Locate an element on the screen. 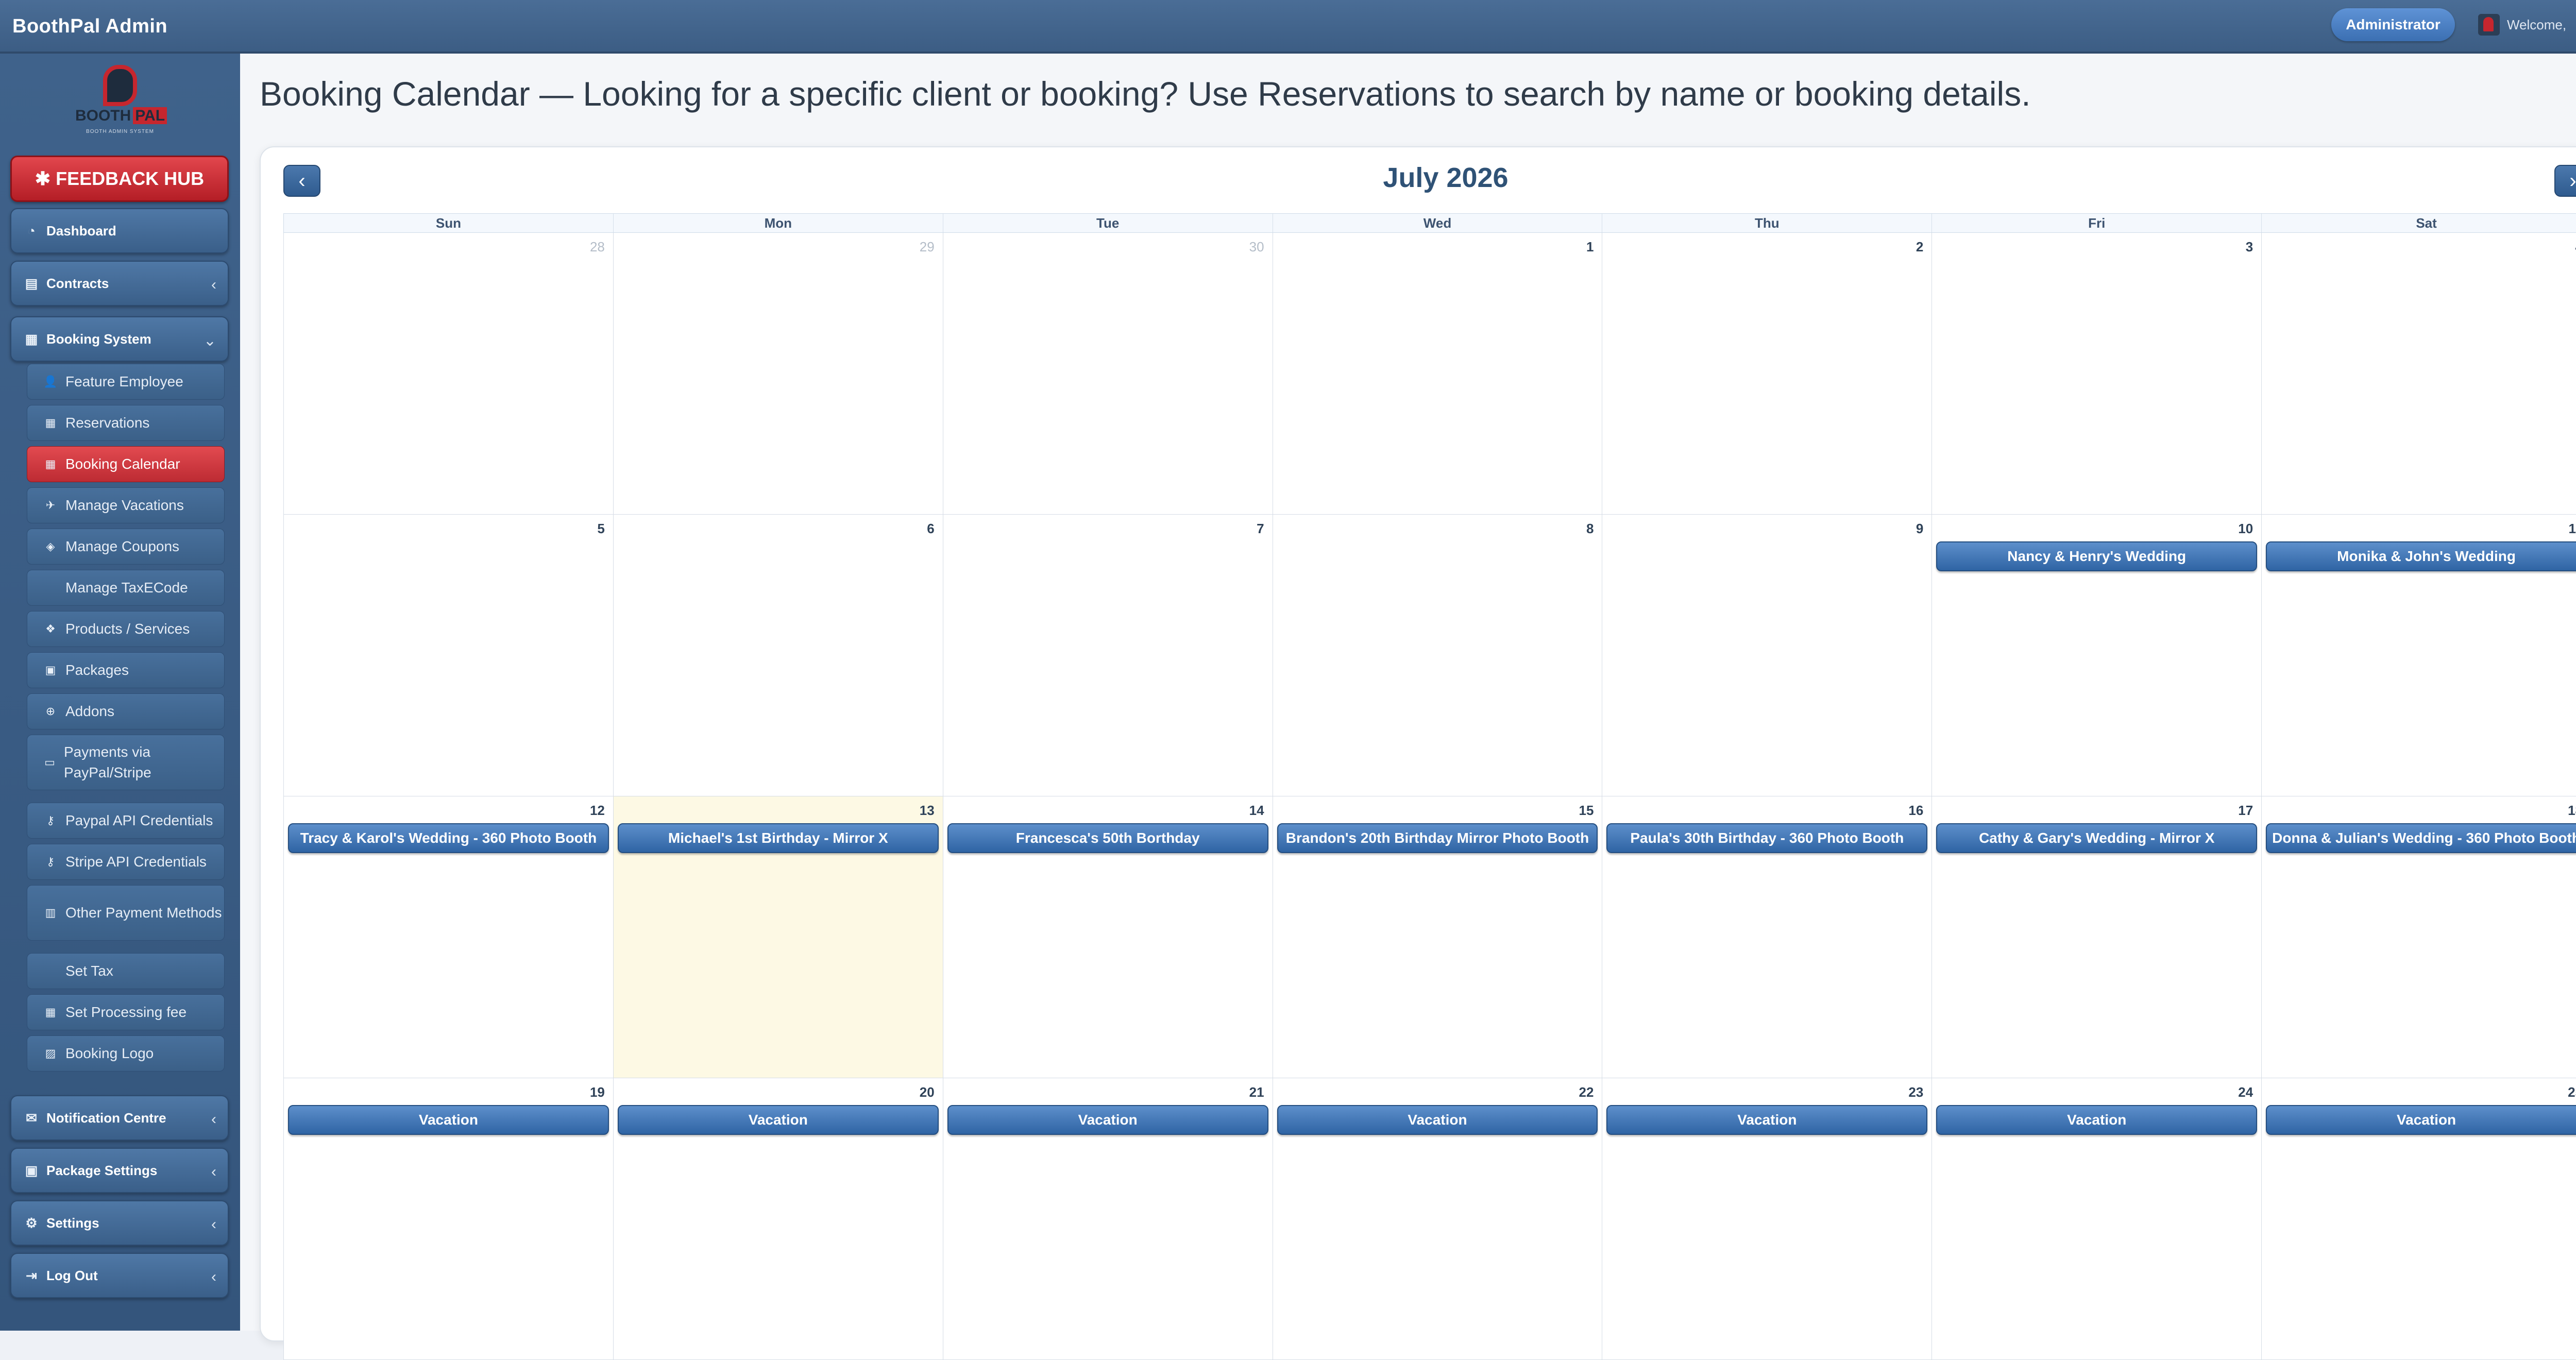  sidebar-item-payments-via-paypal-stripe: ▭ Payments via PayPal/Stripe is located at coordinates (126, 762).